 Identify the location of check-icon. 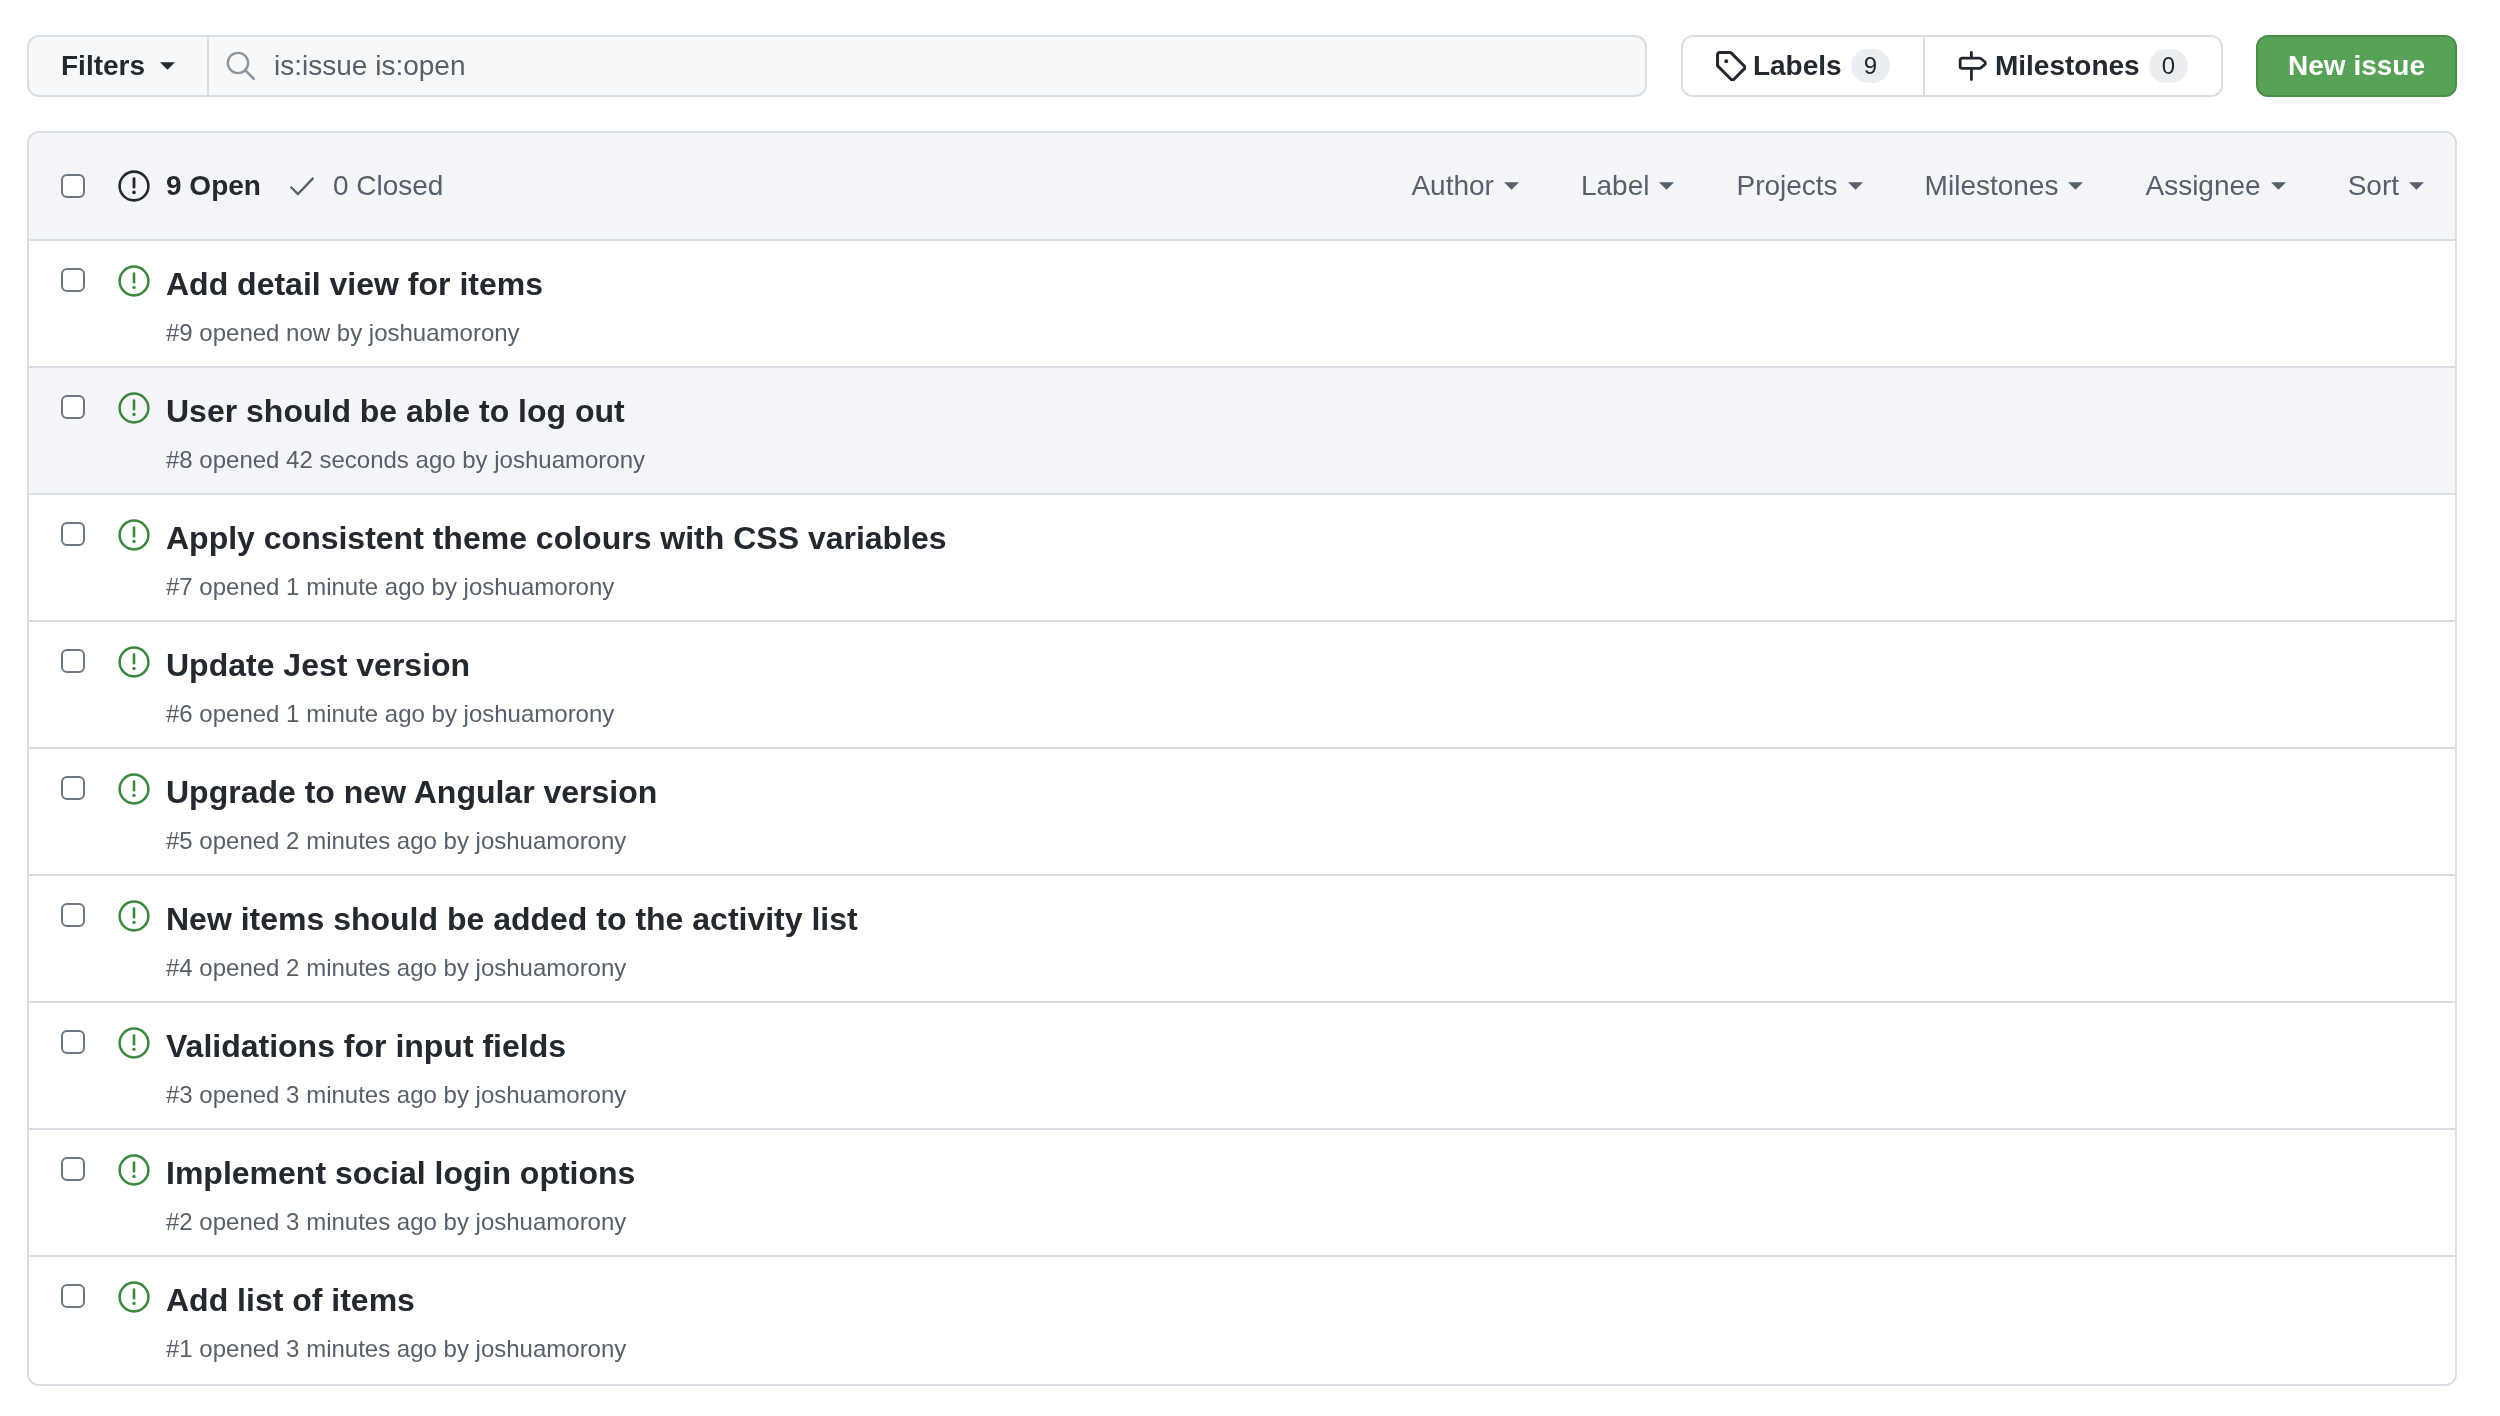
(301, 186).